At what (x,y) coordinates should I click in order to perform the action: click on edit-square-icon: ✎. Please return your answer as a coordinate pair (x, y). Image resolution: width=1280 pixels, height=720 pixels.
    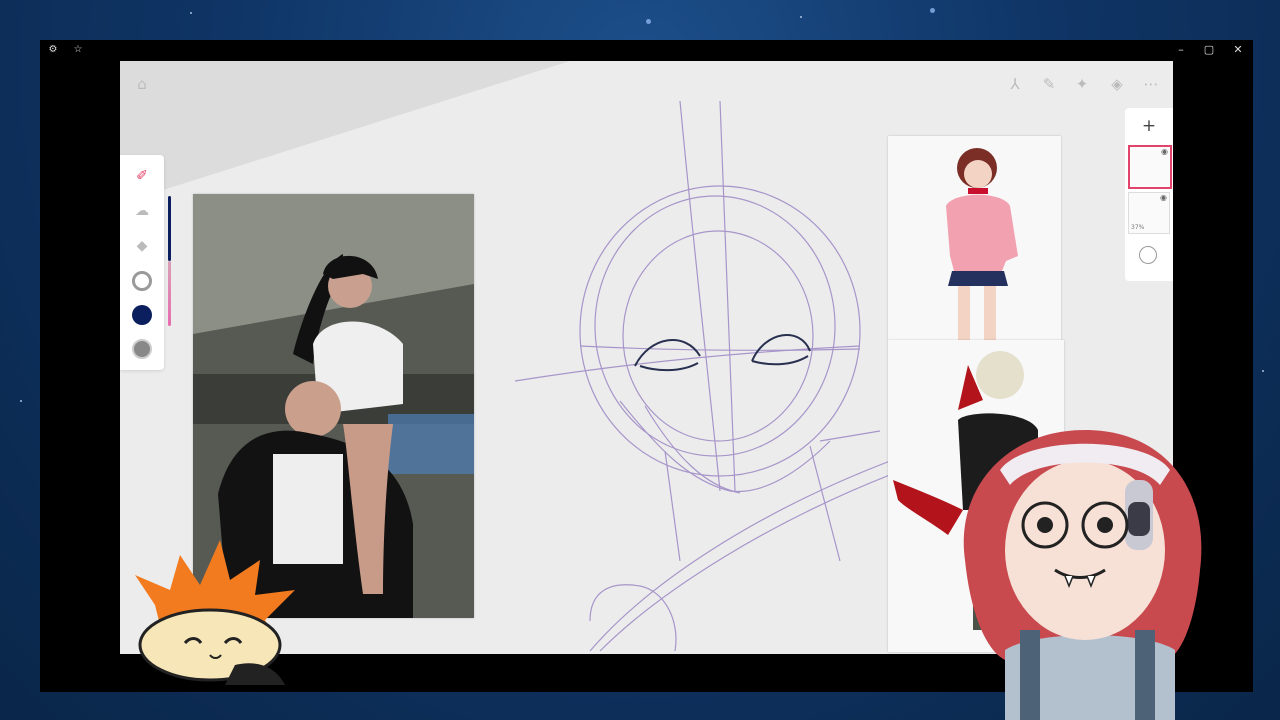
    Looking at the image, I should click on (1049, 84).